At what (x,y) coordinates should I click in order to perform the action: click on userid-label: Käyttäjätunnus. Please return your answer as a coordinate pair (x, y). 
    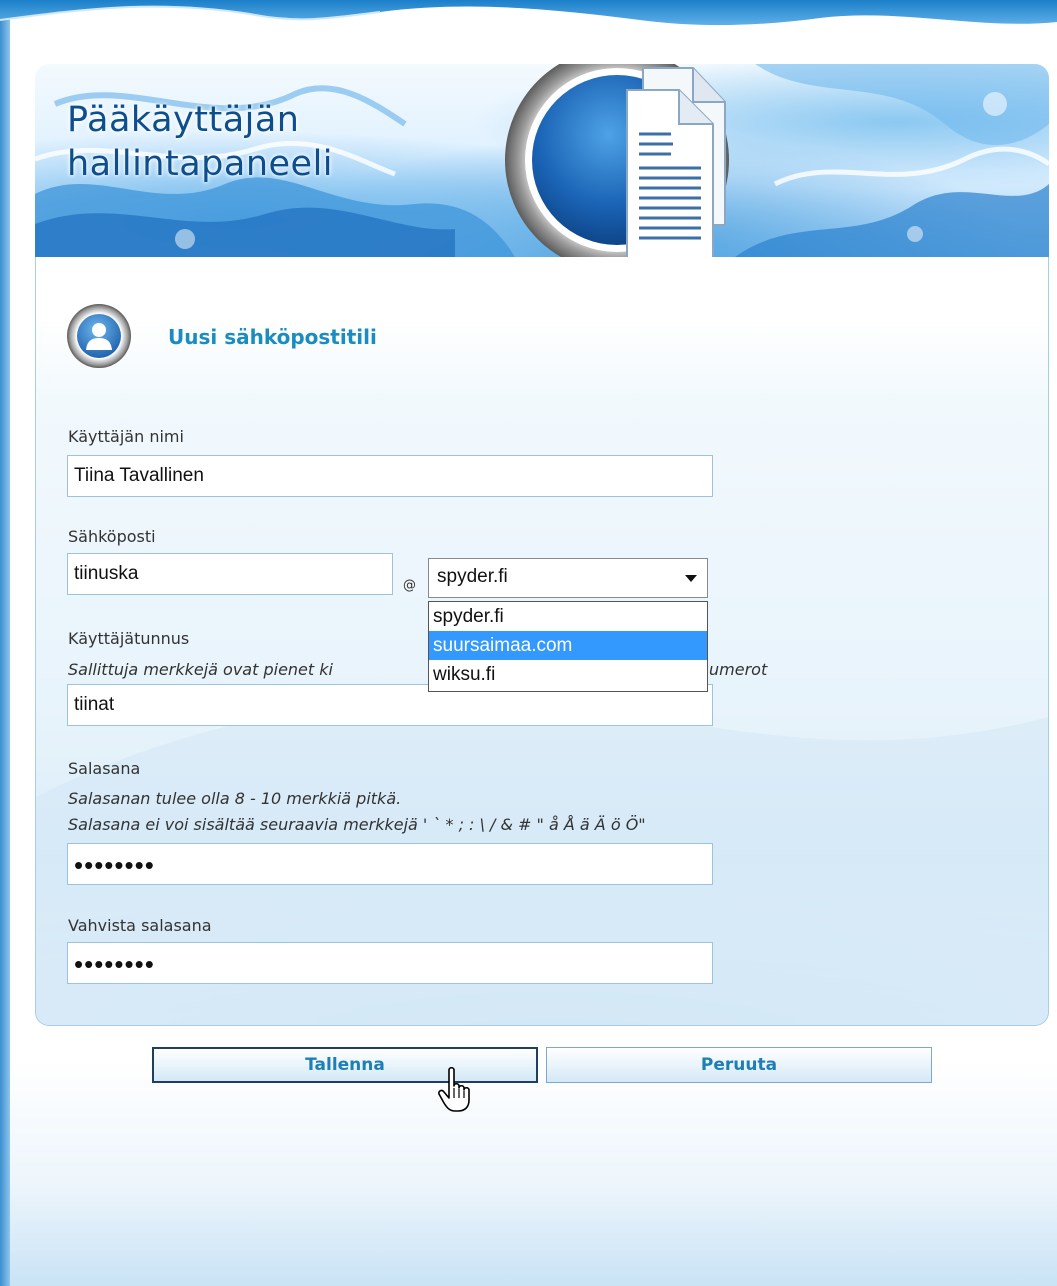
    Looking at the image, I should click on (129, 638).